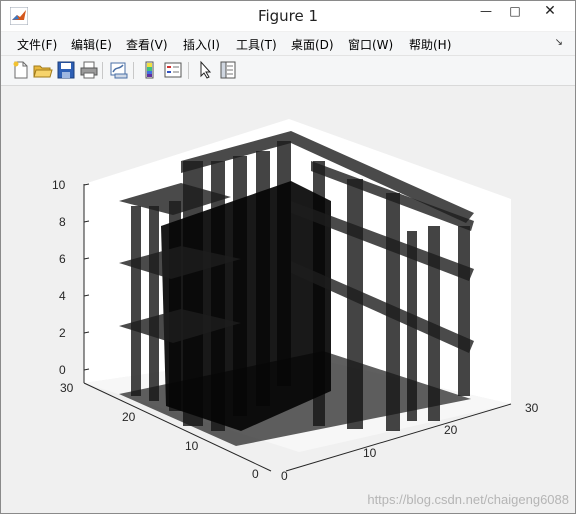 This screenshot has height=514, width=576. Describe the element at coordinates (312, 44) in the screenshot. I see `menu-desktop: 桌面(D)` at that location.